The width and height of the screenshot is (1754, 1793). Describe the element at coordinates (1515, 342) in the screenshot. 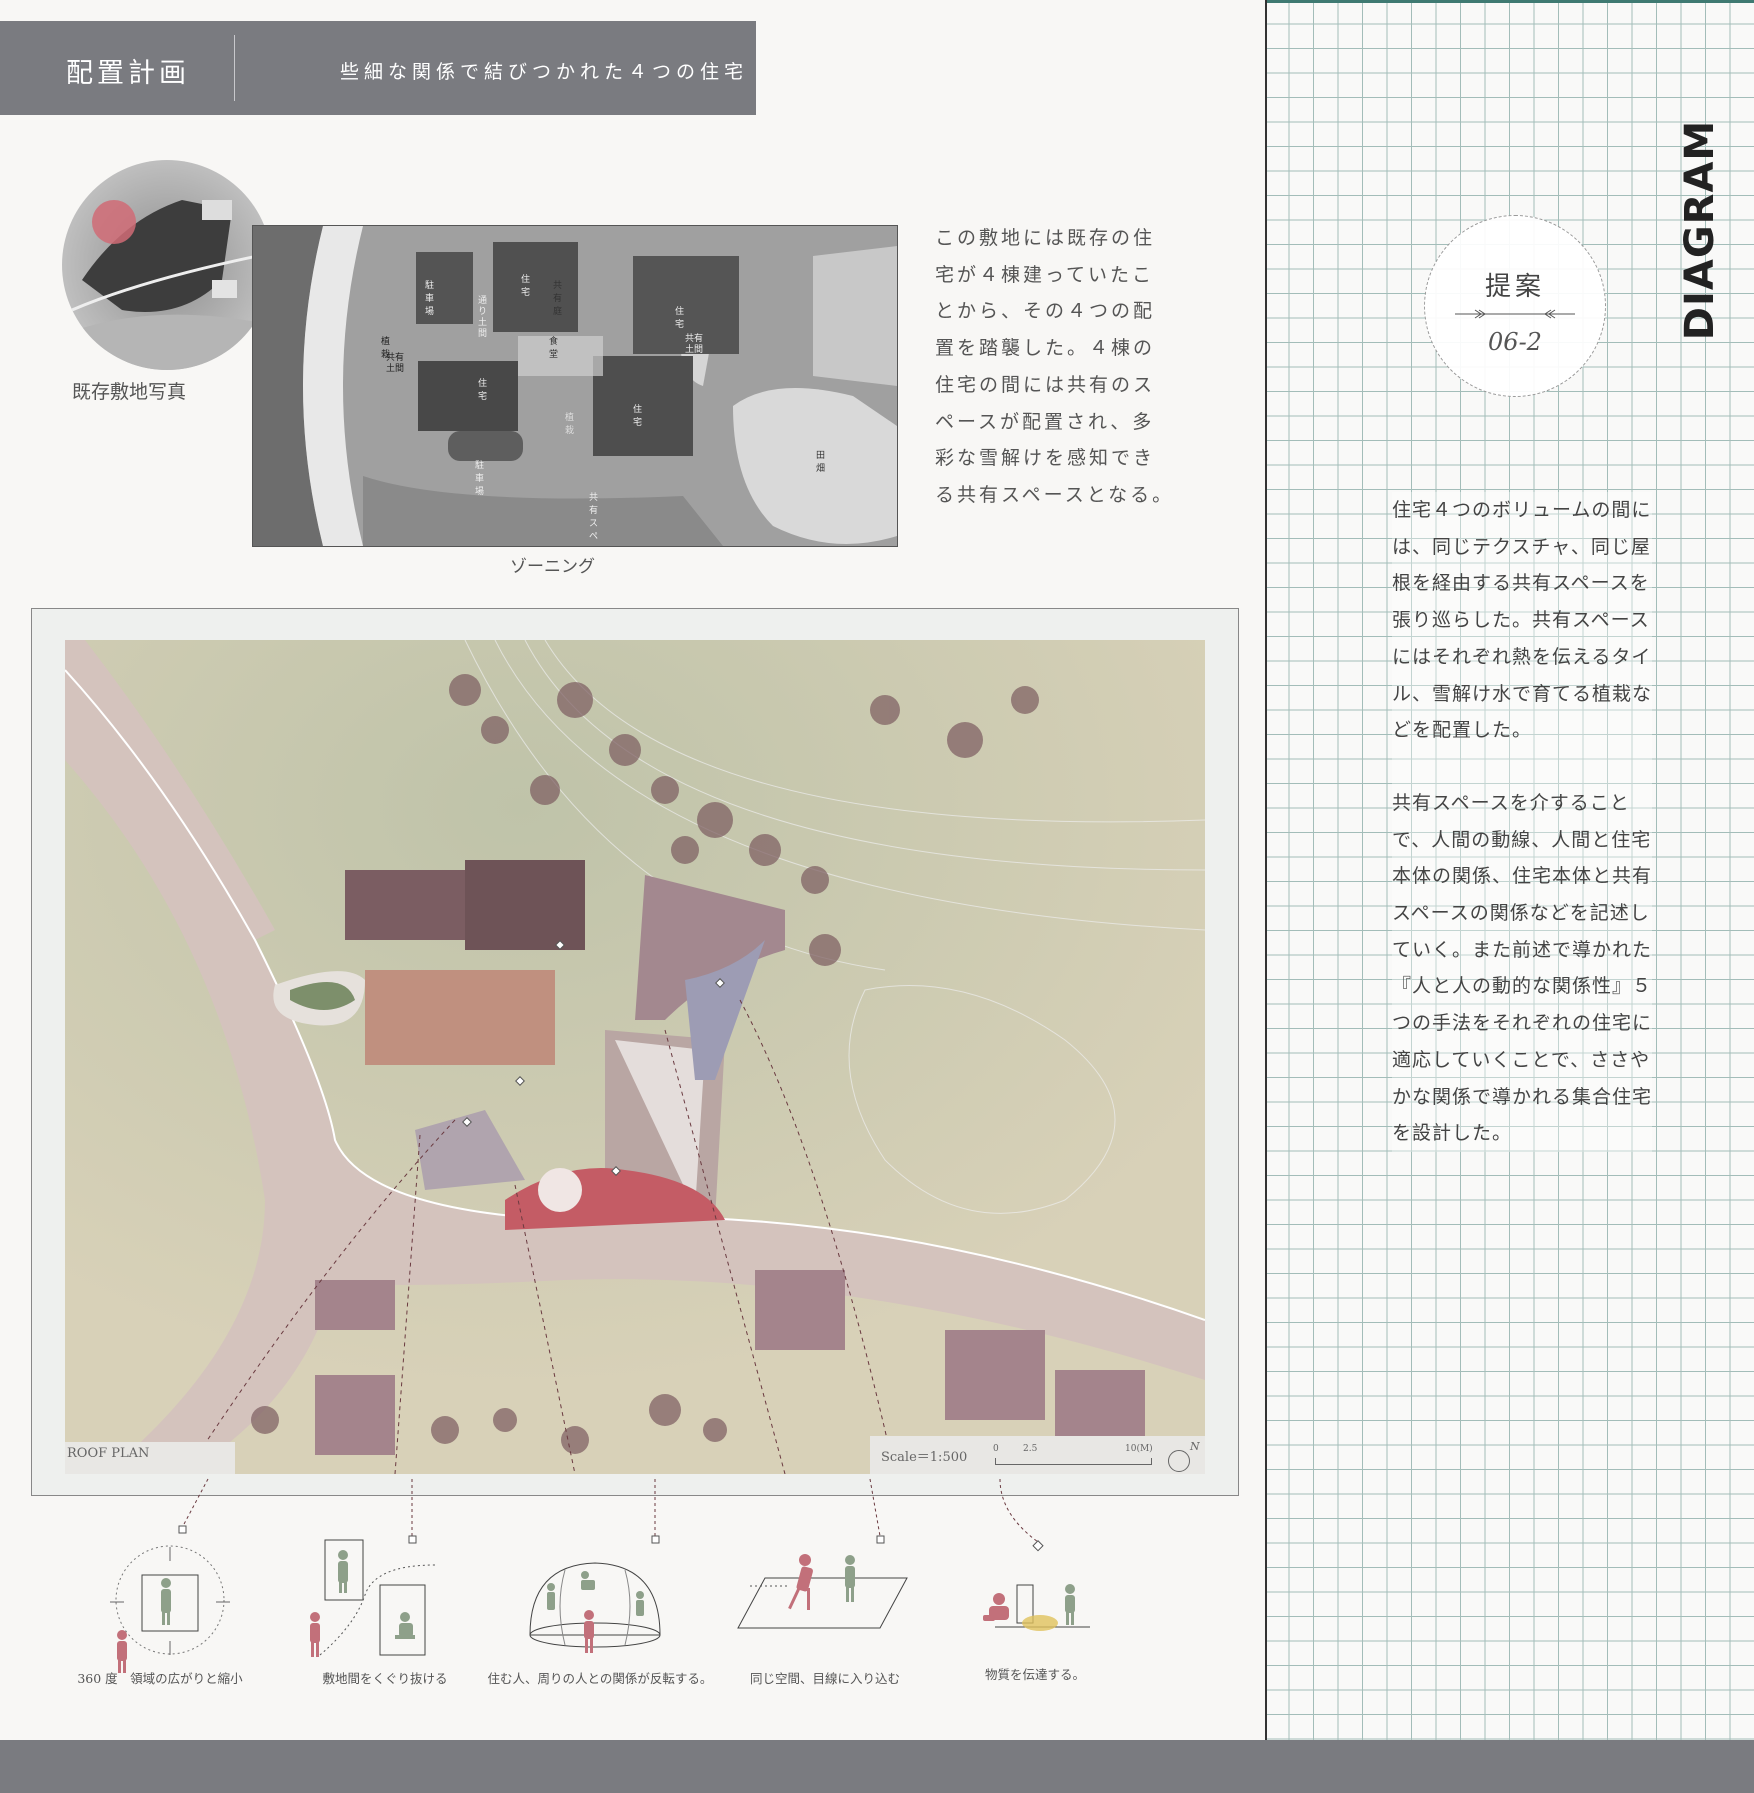

I see `badge-number: 06-2` at that location.